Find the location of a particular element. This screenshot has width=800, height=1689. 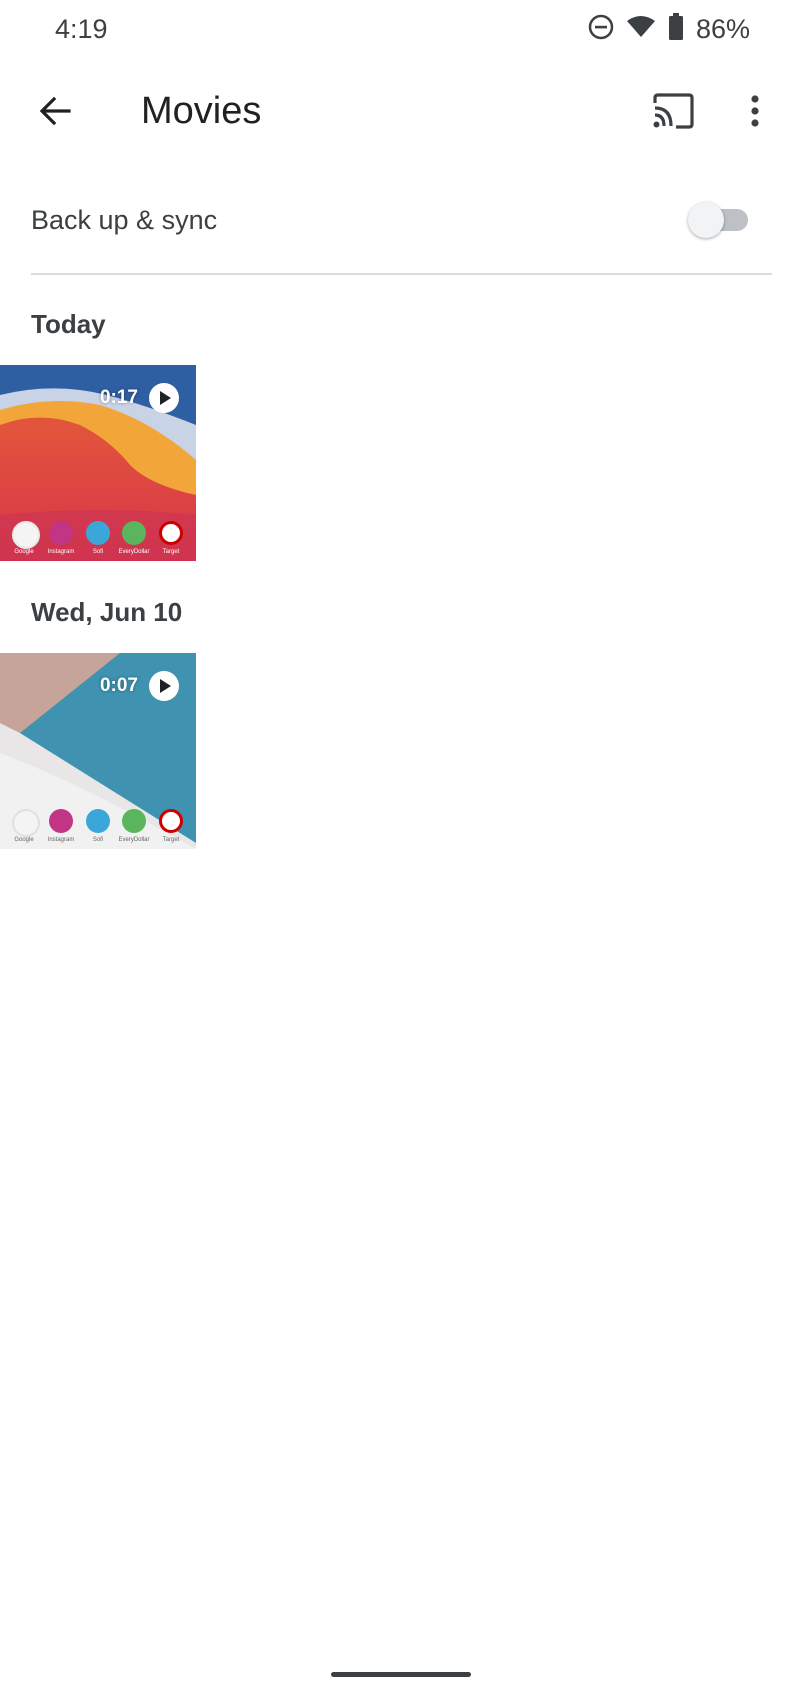

back-button is located at coordinates (55, 113).